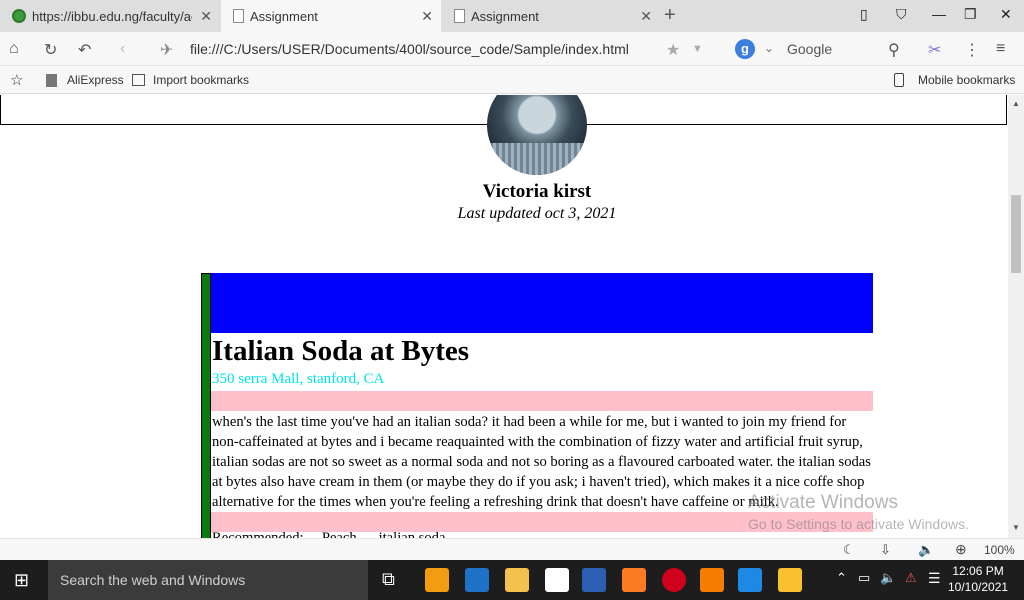 The width and height of the screenshot is (1024, 600). Describe the element at coordinates (1016, 234) in the screenshot. I see `scroll-thumb` at that location.